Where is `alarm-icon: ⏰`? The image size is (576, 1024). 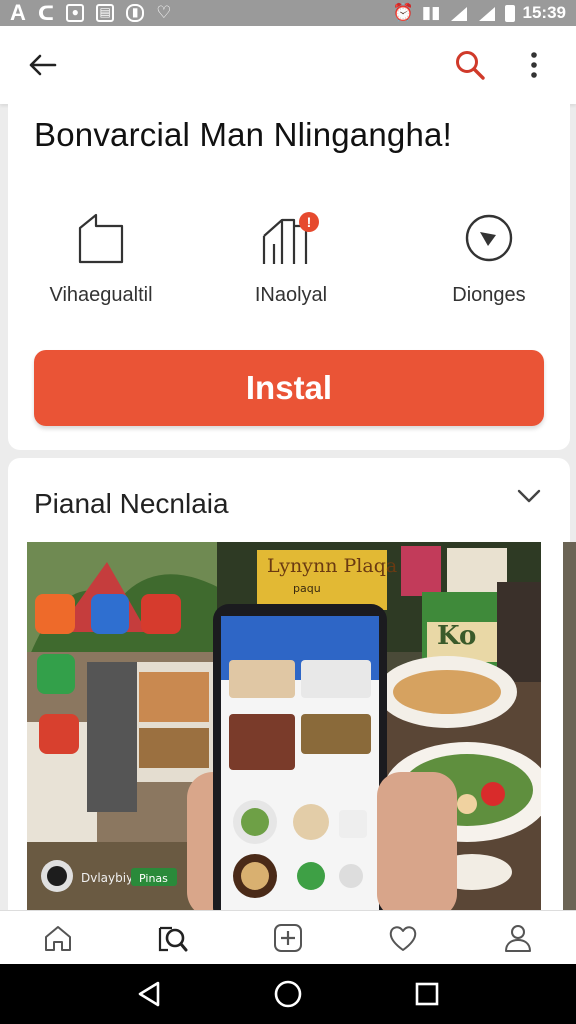
alarm-icon: ⏰ is located at coordinates (403, 12).